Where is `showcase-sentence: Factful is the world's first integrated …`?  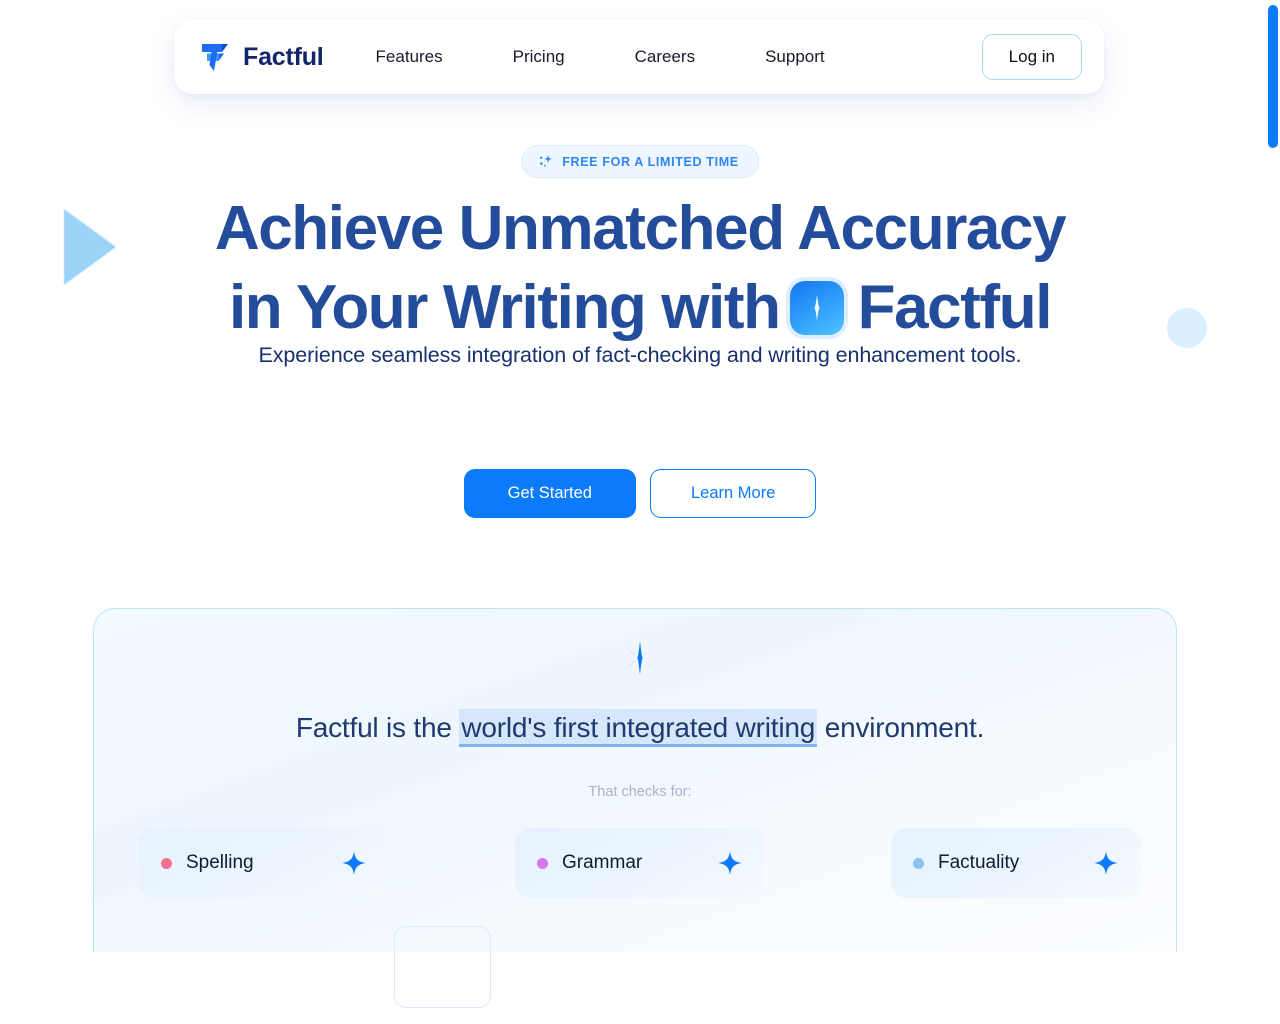
showcase-sentence: Factful is the world's first integrated … is located at coordinates (640, 728).